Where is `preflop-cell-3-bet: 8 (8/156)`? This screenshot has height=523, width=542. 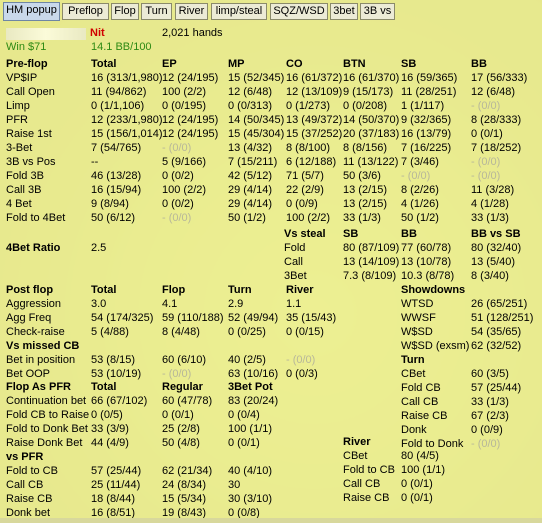
preflop-cell-3-bet: 8 (8/156) is located at coordinates (365, 147).